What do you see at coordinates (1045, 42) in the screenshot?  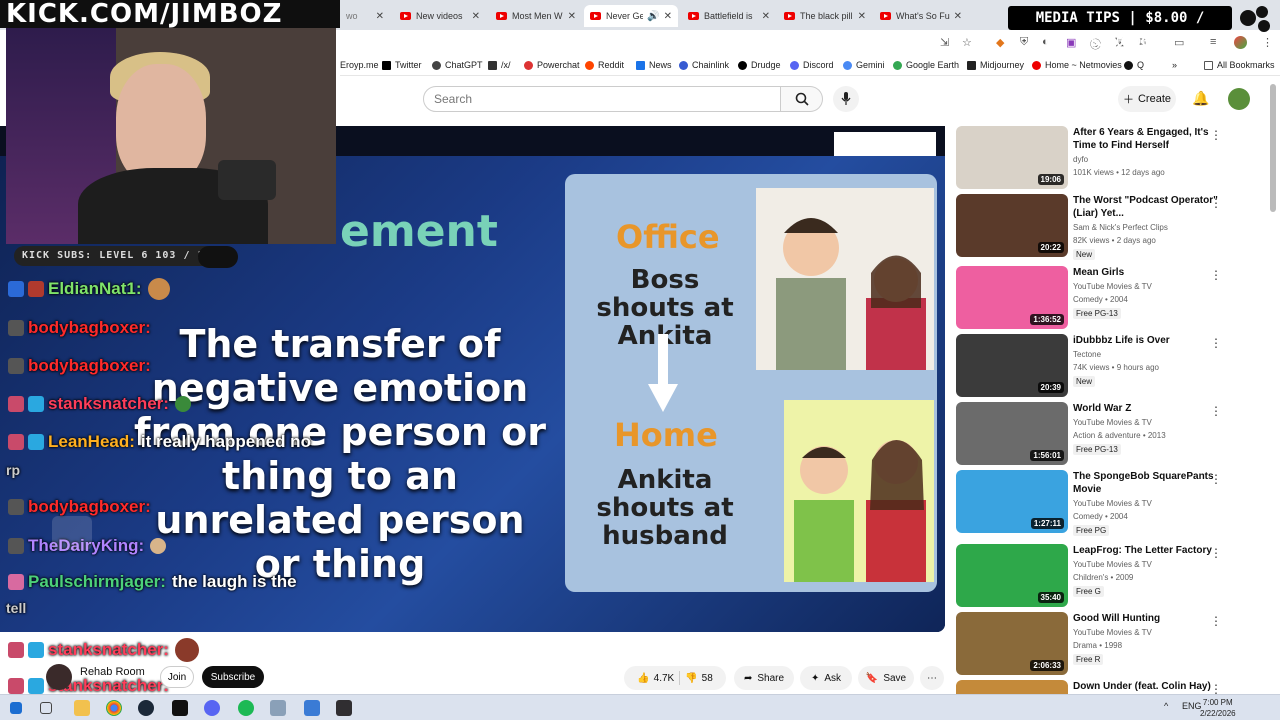 I see `extension-icon: ◐` at bounding box center [1045, 42].